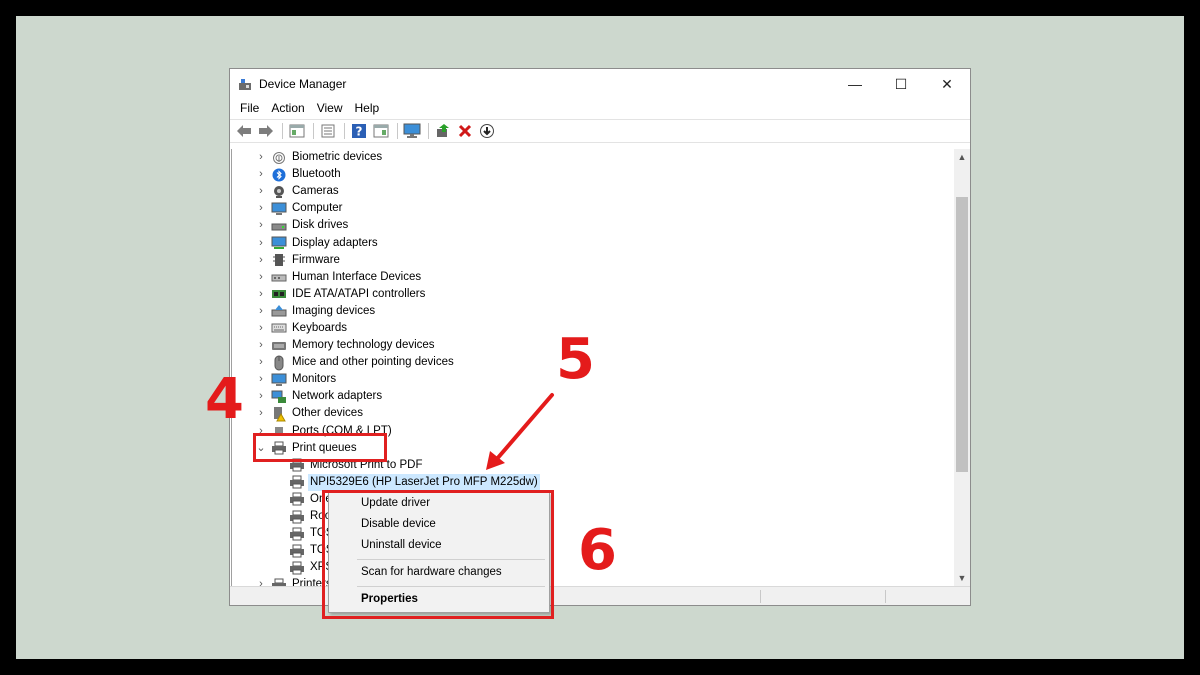 The width and height of the screenshot is (1200, 675). What do you see at coordinates (319, 327) in the screenshot?
I see `tree-item-label: Keyboards` at bounding box center [319, 327].